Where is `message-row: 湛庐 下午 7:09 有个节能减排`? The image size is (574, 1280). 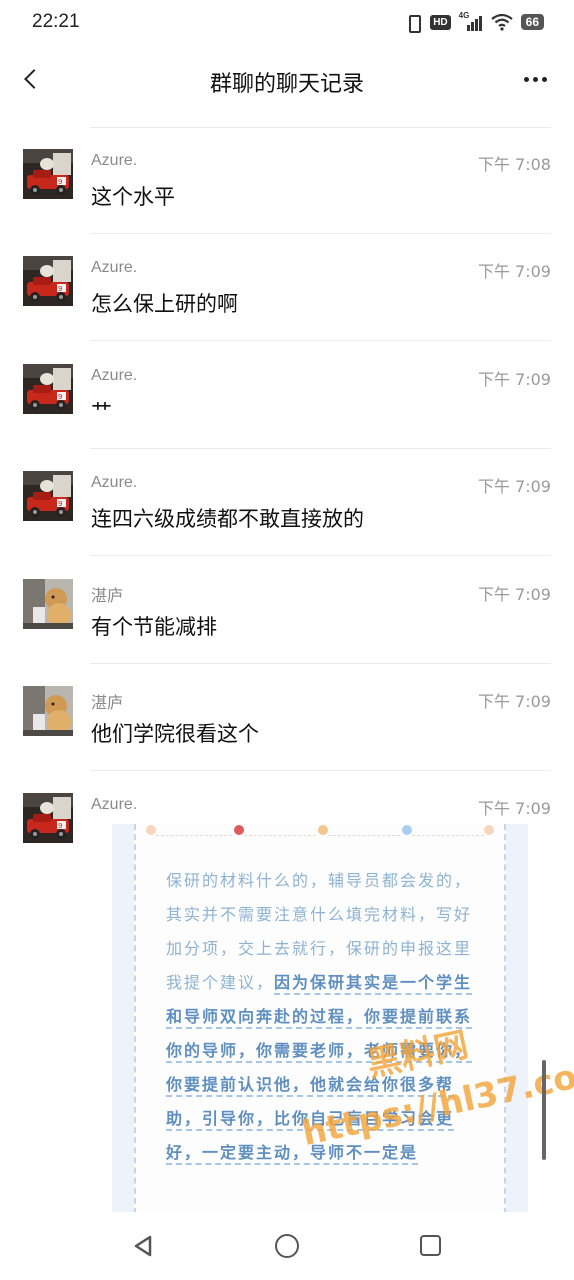
message-row: 湛庐 下午 7:09 有个节能减排 is located at coordinates (287, 610).